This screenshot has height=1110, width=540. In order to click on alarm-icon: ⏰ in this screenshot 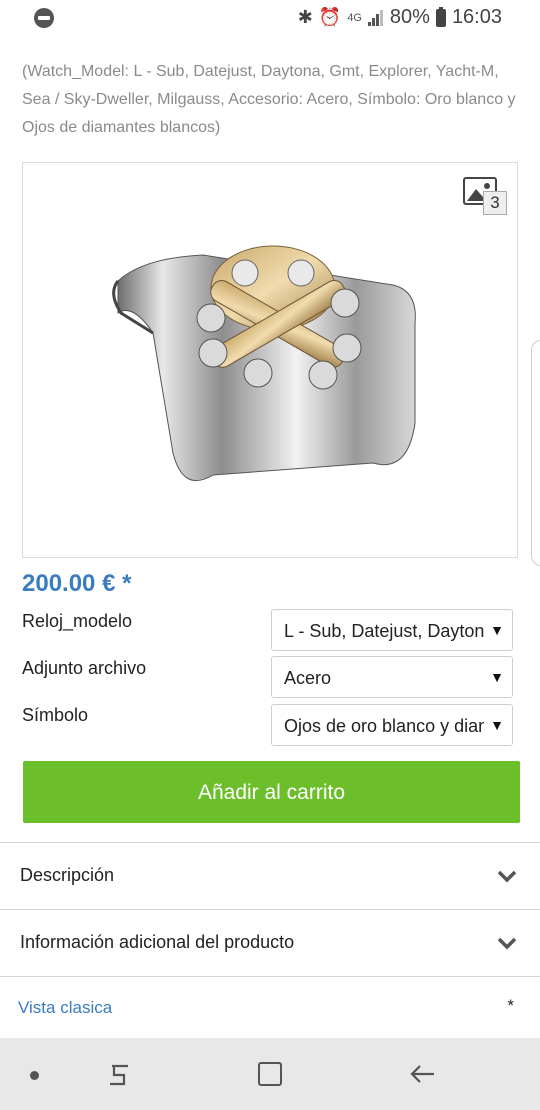, I will do `click(330, 17)`.